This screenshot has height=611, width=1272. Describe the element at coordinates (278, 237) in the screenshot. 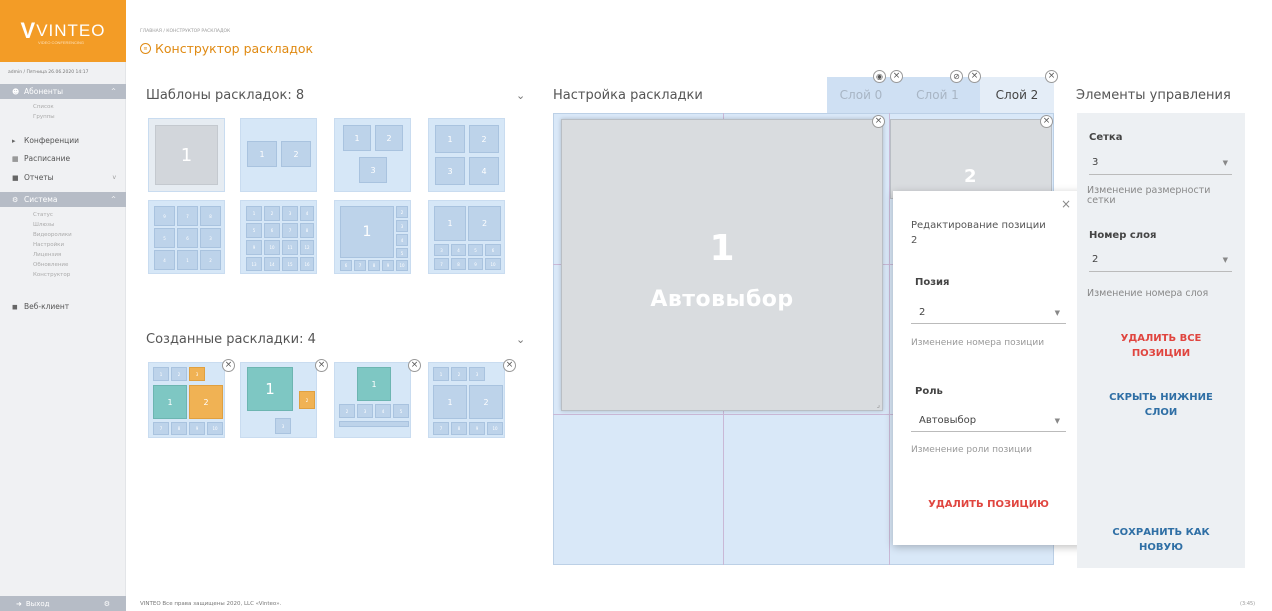

I see `template-6: 1 2 3 4 5 6 7 8 9 10 11 12 13 14 15 16` at that location.